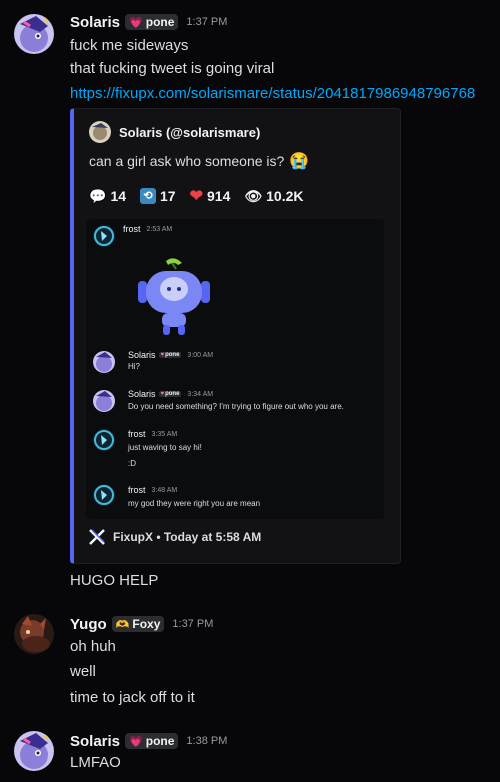 The image size is (500, 782). I want to click on embed-author-name: Solaris (@solarismare), so click(190, 132).